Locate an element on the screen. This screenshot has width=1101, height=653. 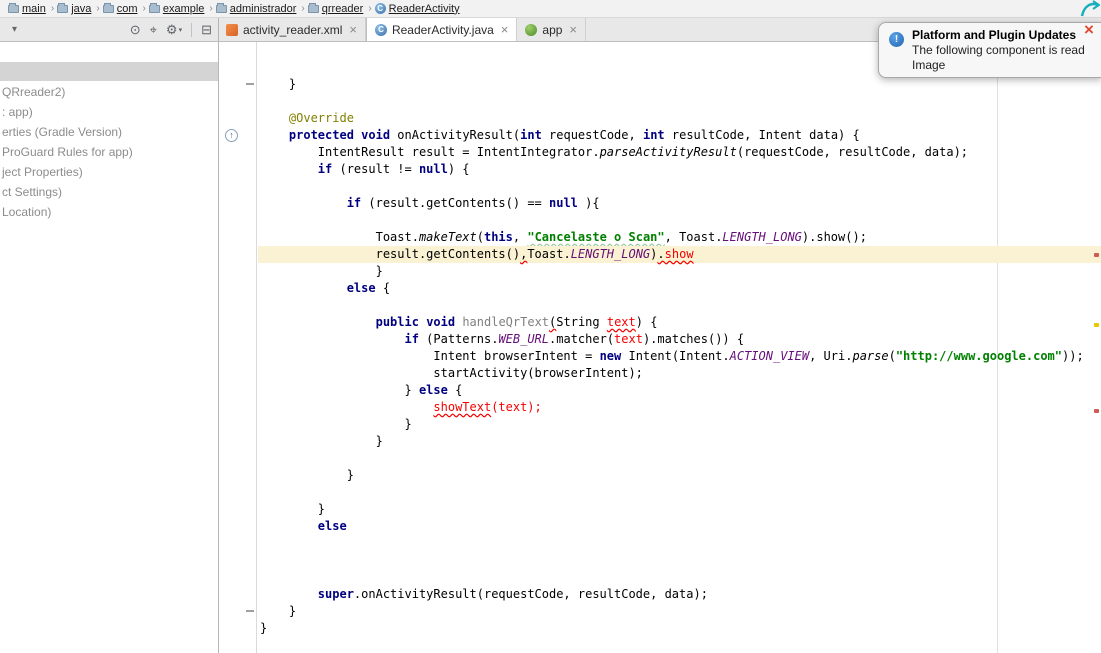
tab-app: app × is located at coordinates (552, 29).